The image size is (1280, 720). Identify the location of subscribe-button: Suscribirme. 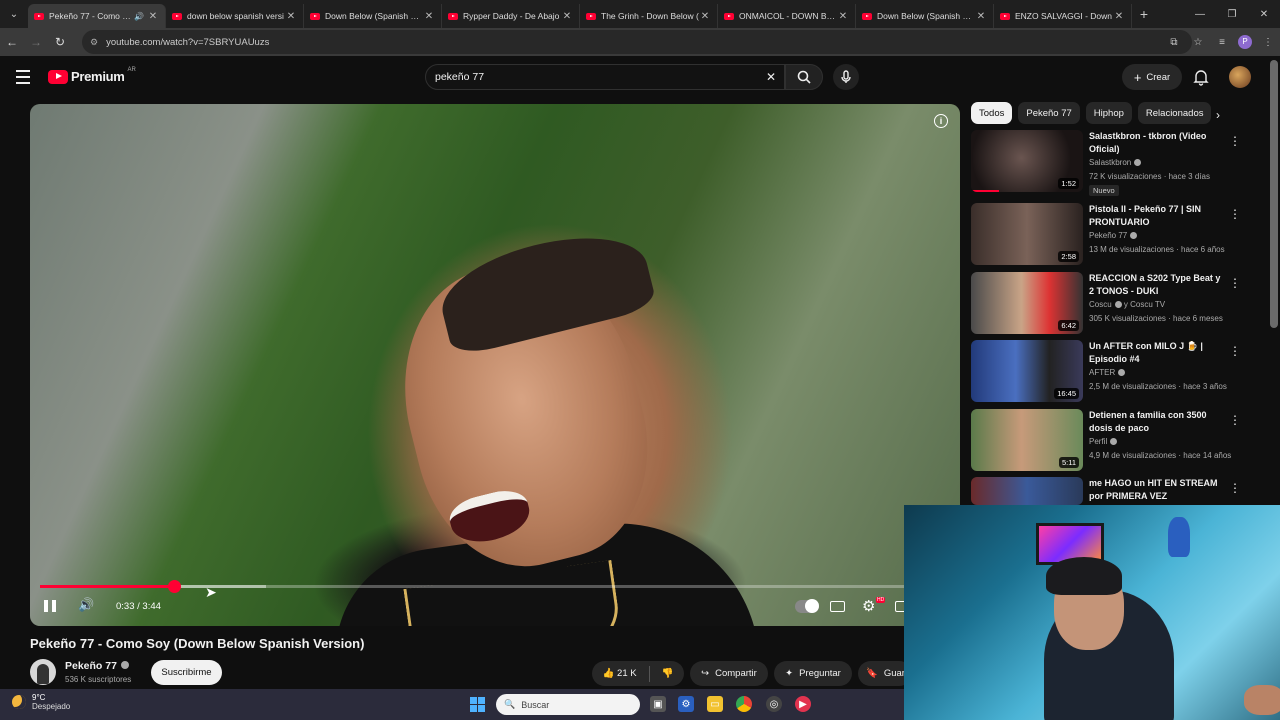
(186, 672).